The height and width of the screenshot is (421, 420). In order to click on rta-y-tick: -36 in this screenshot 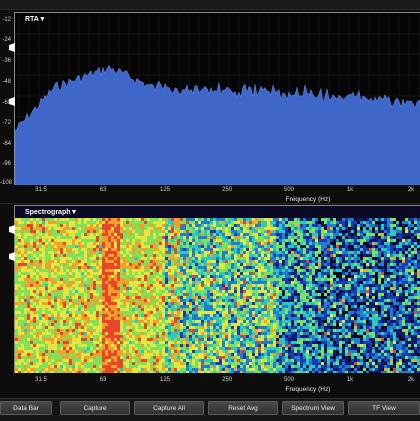, I will do `click(5, 61)`.